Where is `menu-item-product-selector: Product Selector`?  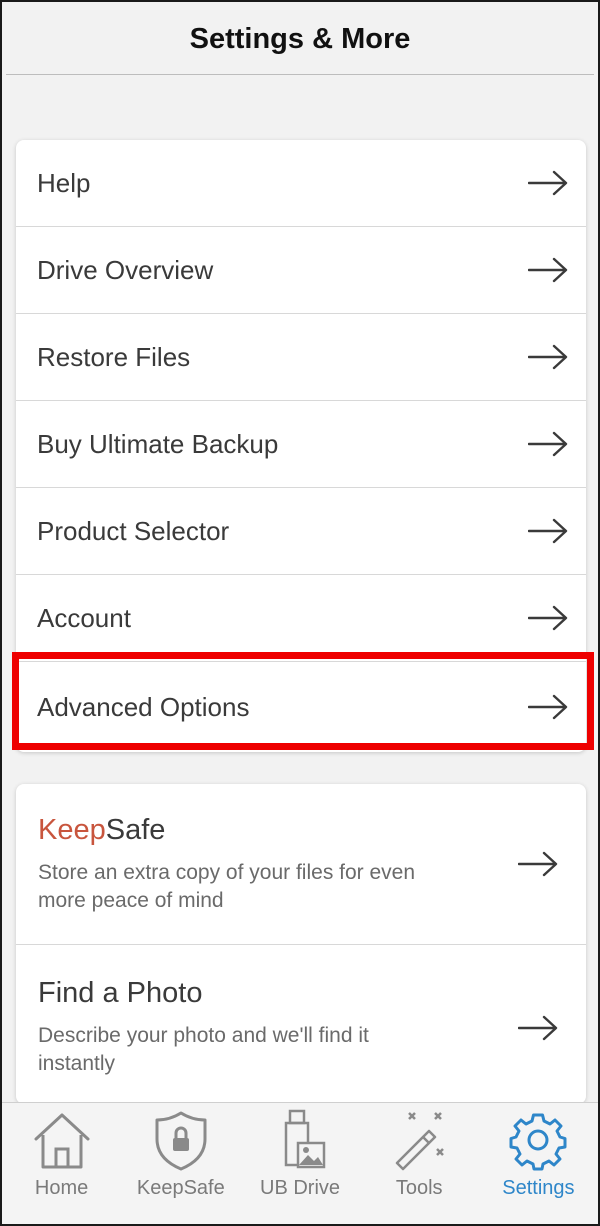 menu-item-product-selector: Product Selector is located at coordinates (301, 531).